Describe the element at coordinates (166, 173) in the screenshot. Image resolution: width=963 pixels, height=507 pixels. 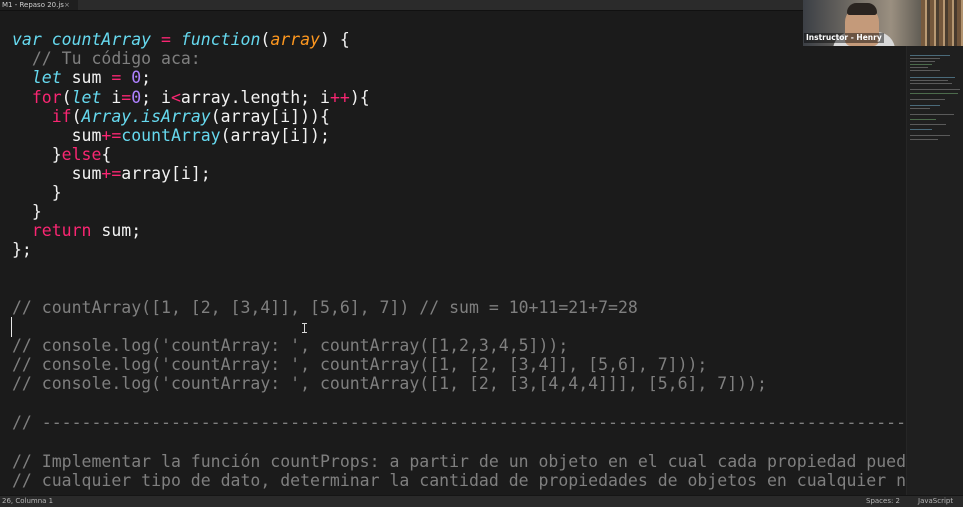
I see `code-text: array[i];` at that location.